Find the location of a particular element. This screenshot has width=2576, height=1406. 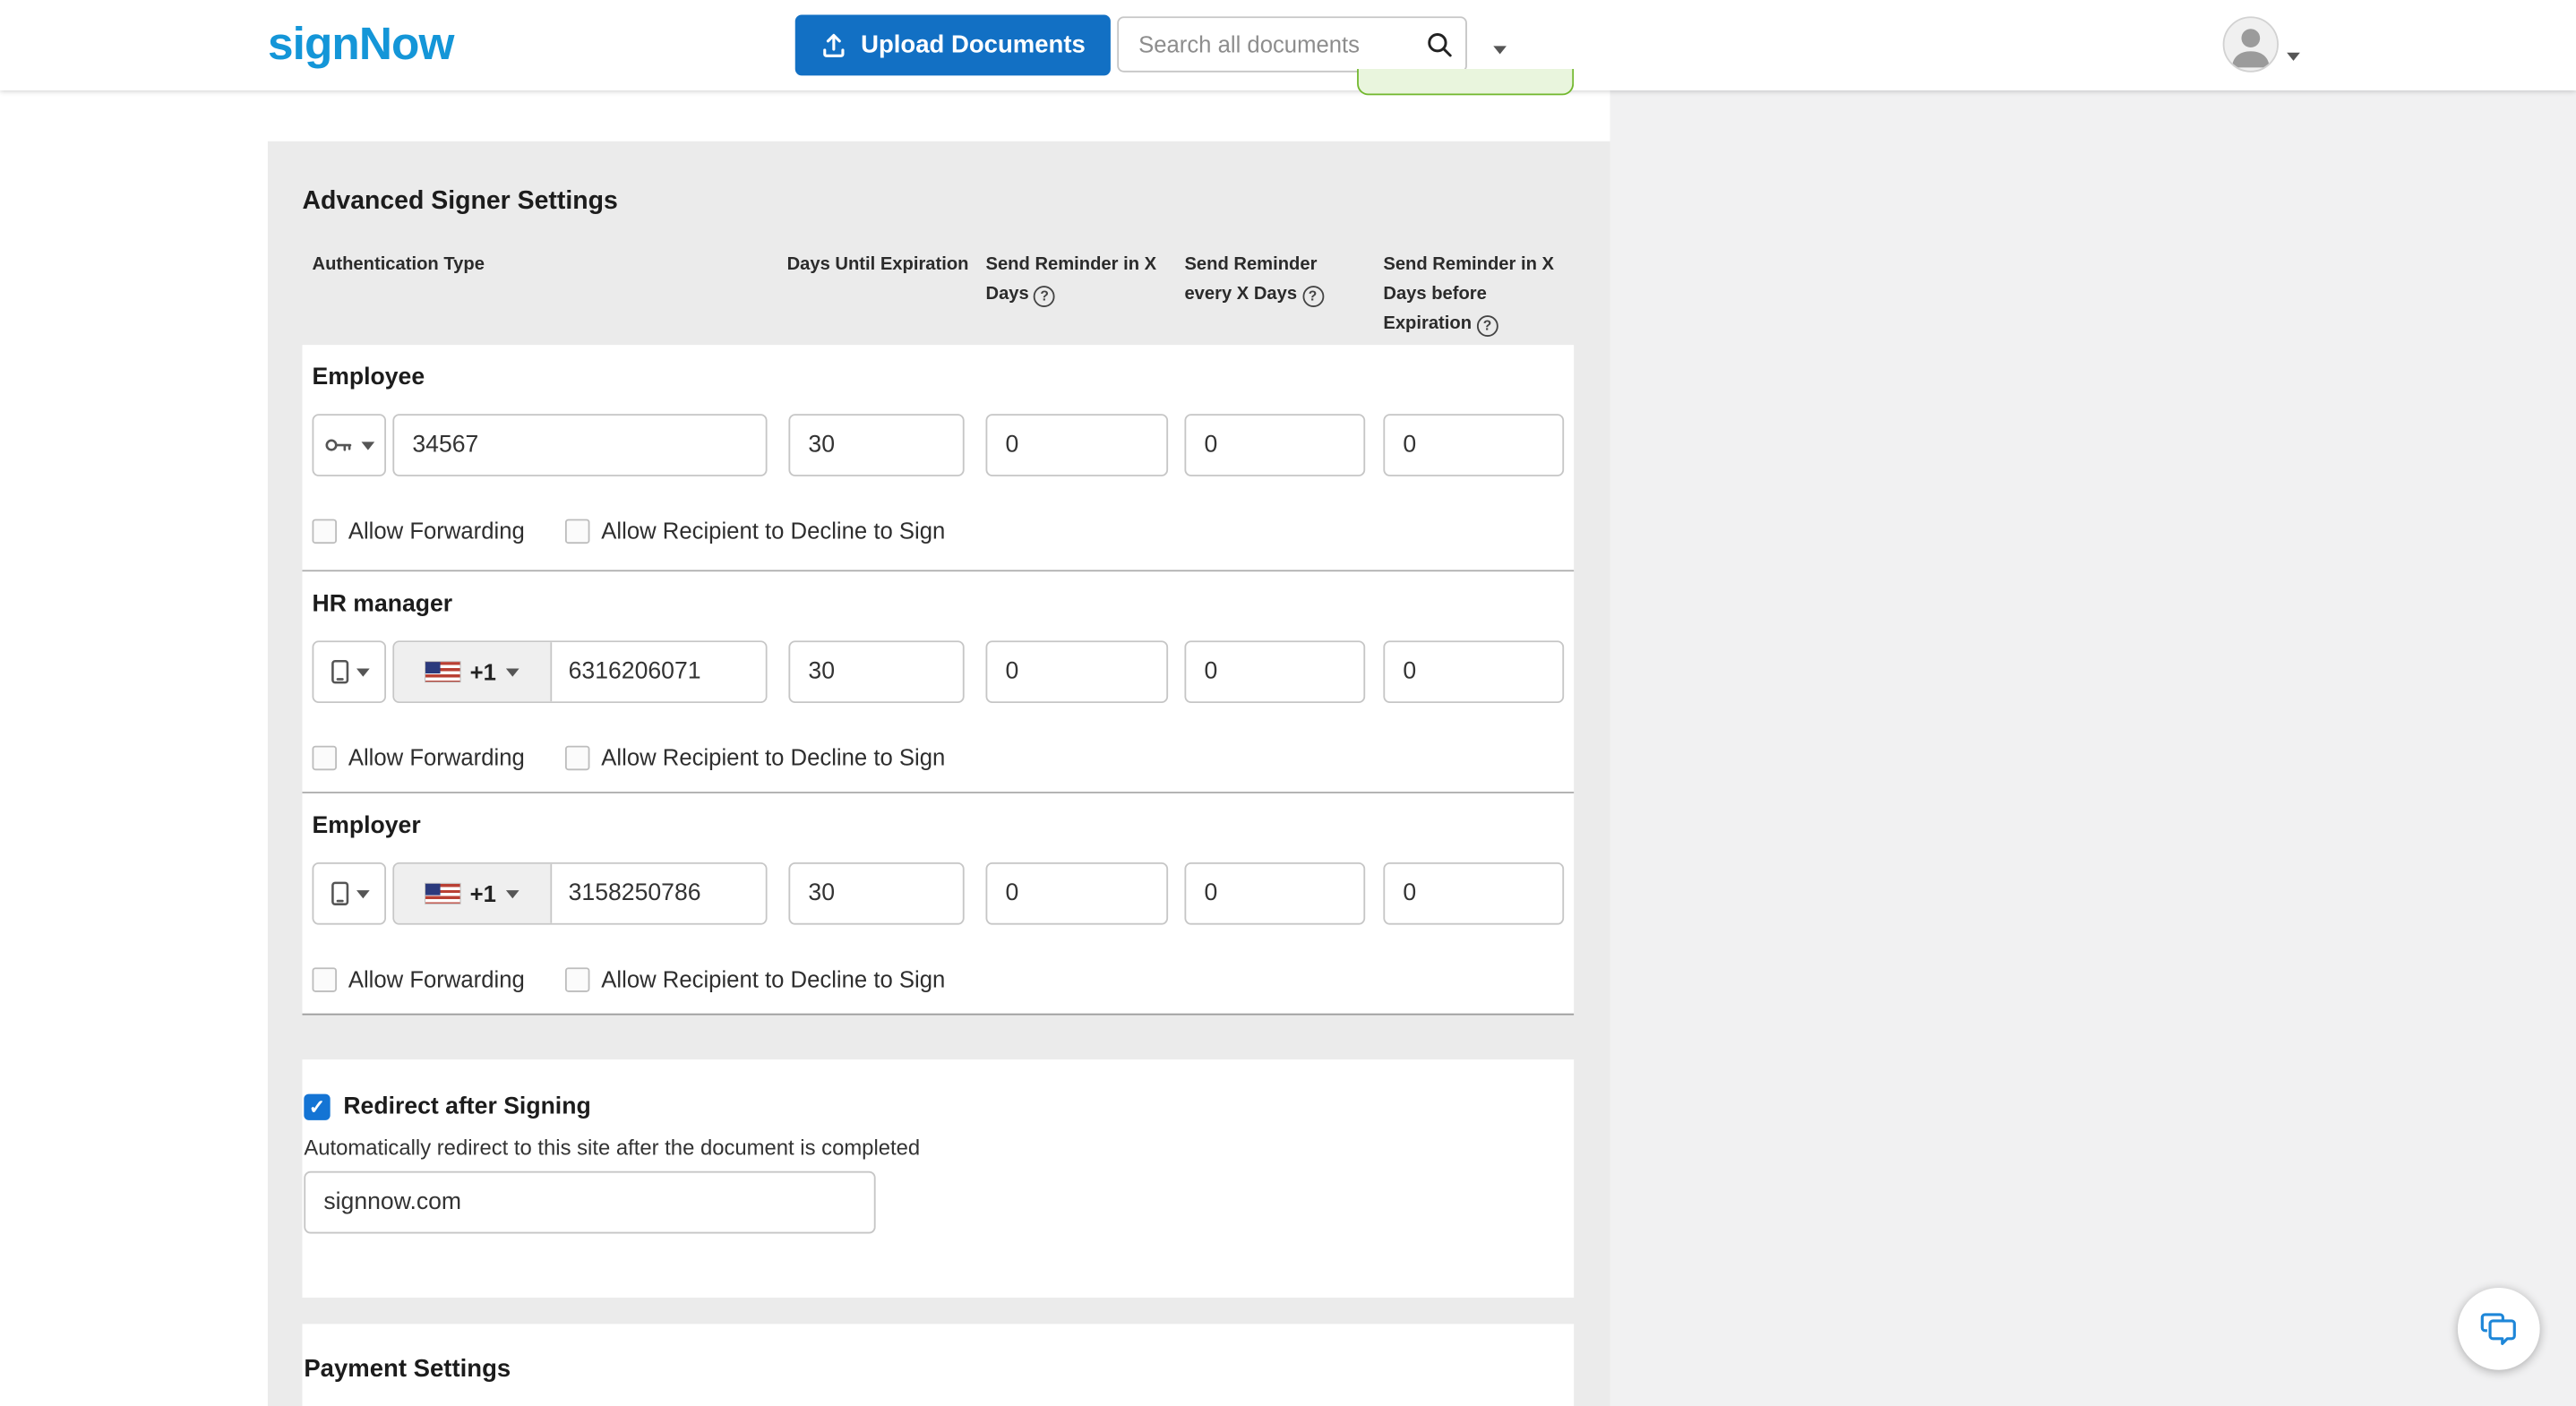

payment-settings-card: Payment Settings is located at coordinates (938, 1365).